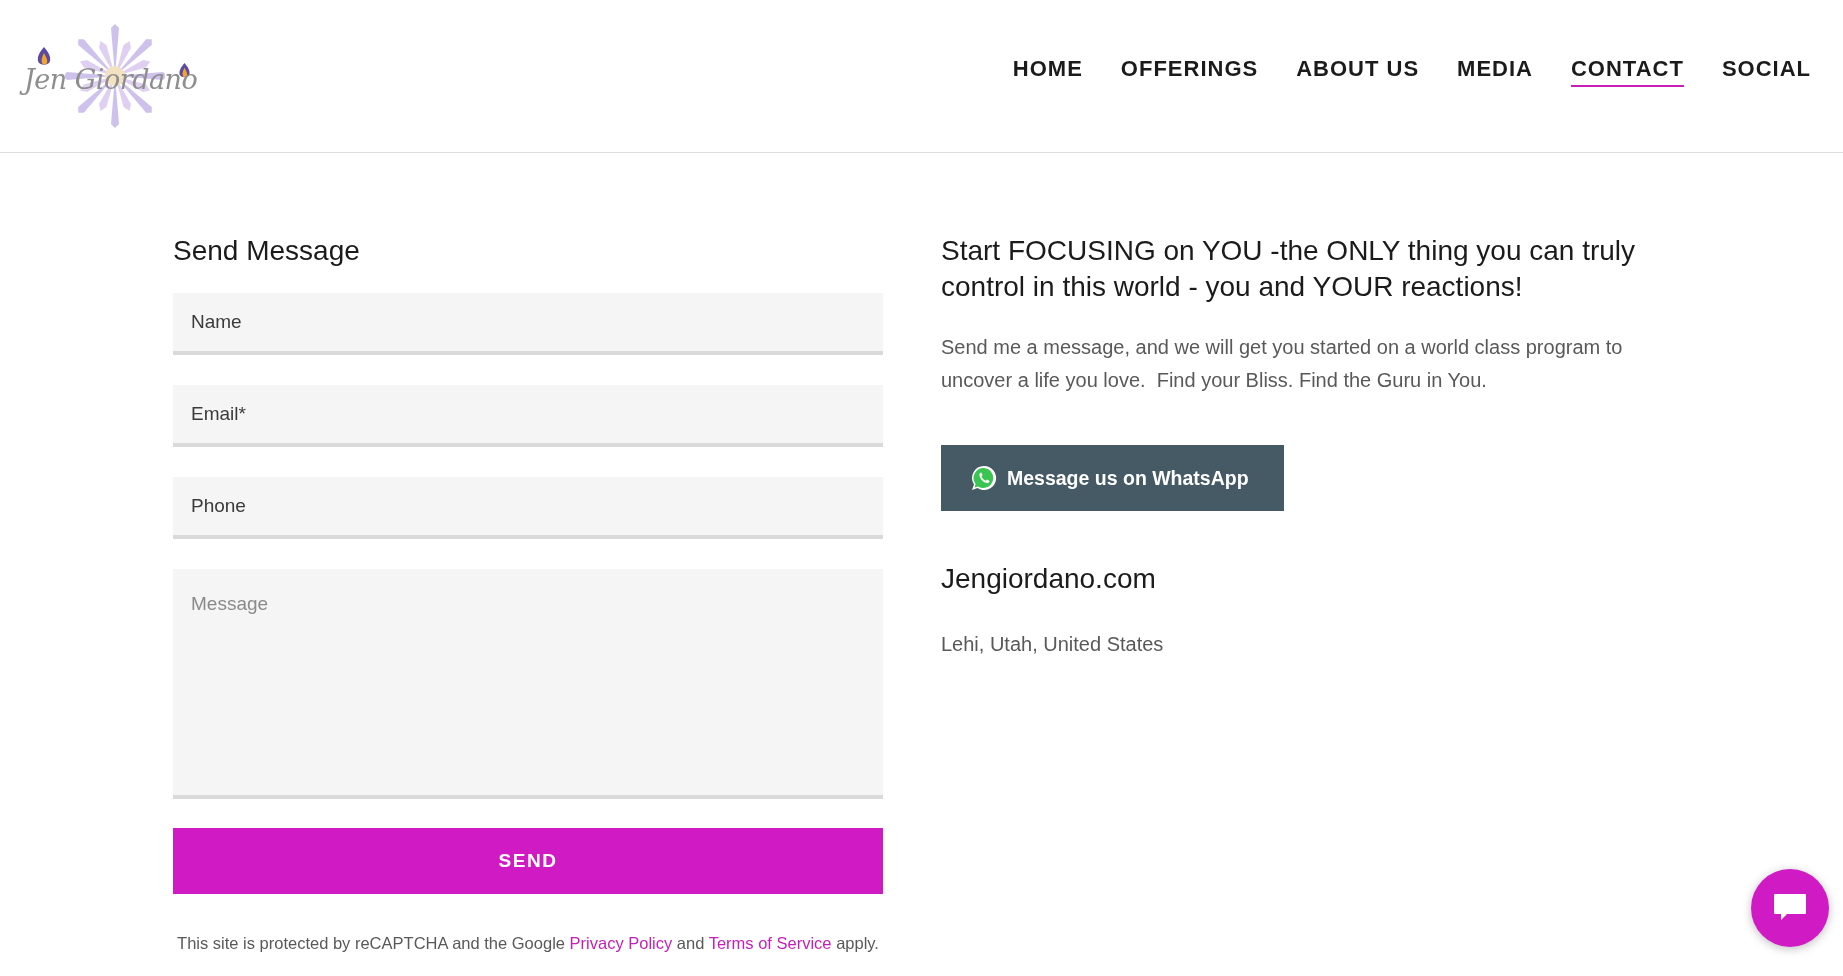 This screenshot has width=1843, height=976. Describe the element at coordinates (1049, 579) in the screenshot. I see `site-name: Jengiordano.com` at that location.